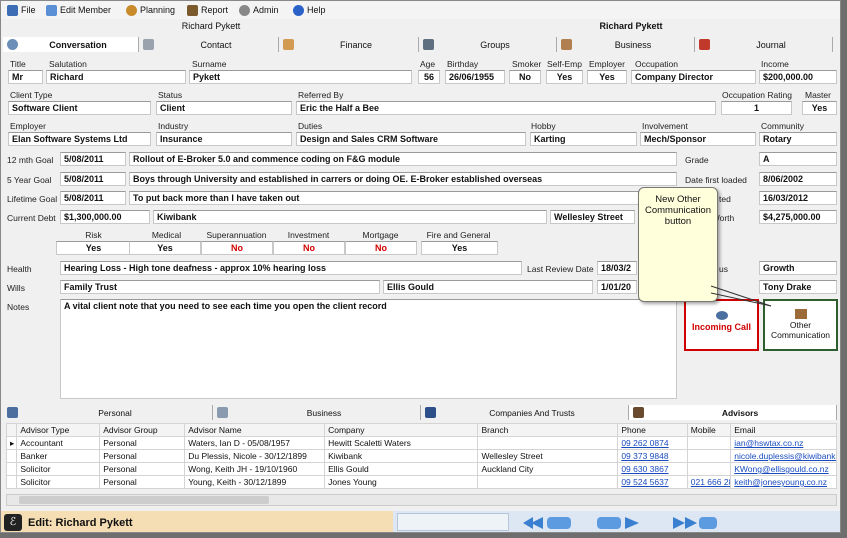  I want to click on app-logo-icon: ℰ, so click(13, 522).